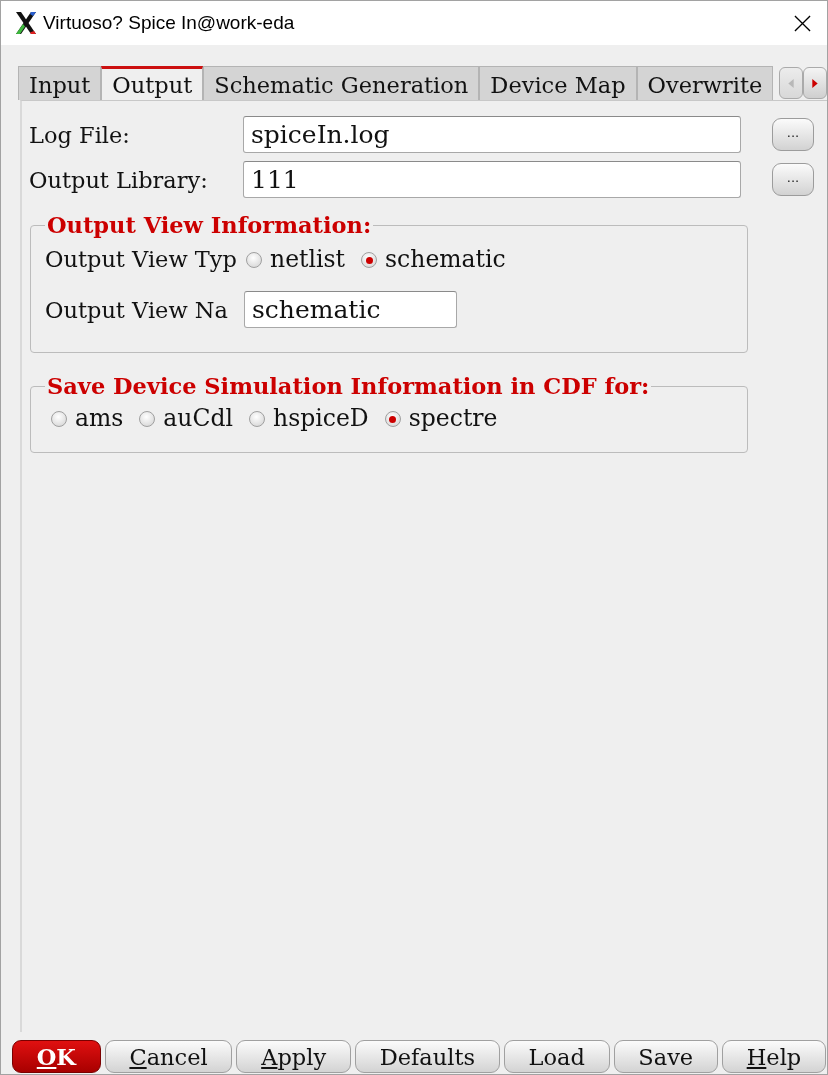 The height and width of the screenshot is (1075, 828). What do you see at coordinates (209, 225) in the screenshot?
I see `group-title: Output View Information:` at bounding box center [209, 225].